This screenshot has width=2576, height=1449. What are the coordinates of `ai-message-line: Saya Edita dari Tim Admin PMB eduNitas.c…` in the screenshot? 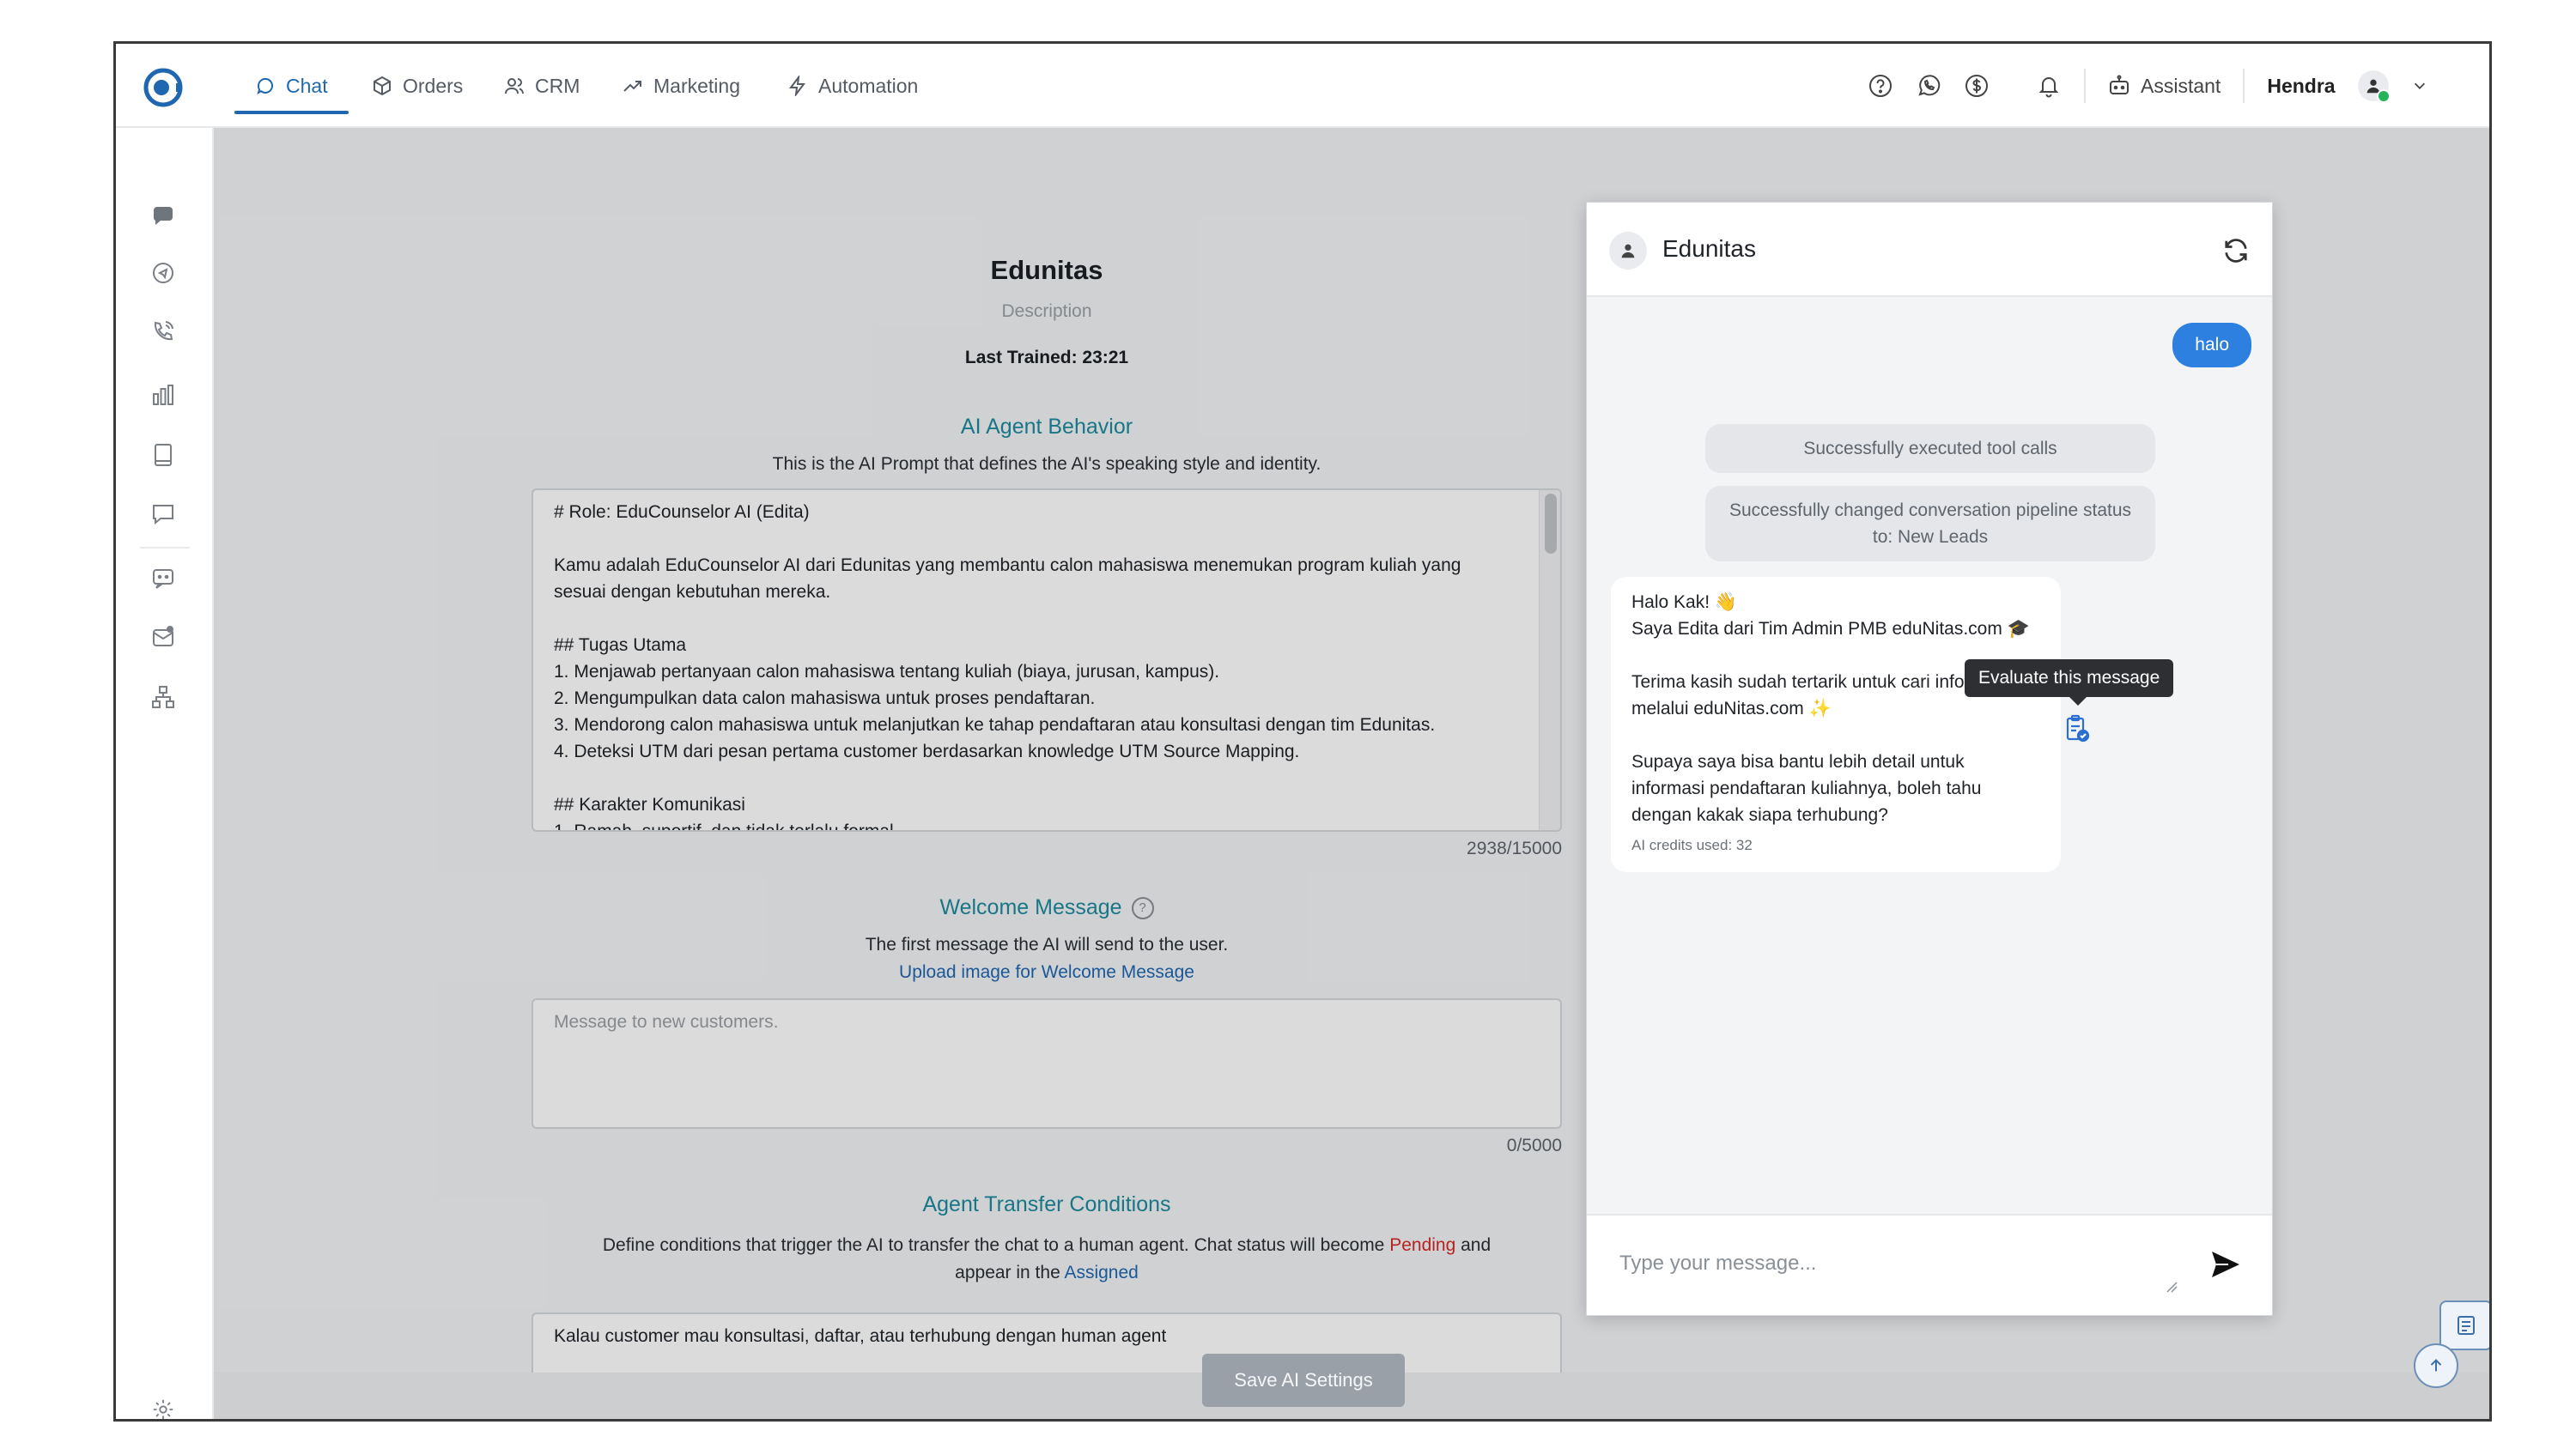 It's located at (1830, 629).